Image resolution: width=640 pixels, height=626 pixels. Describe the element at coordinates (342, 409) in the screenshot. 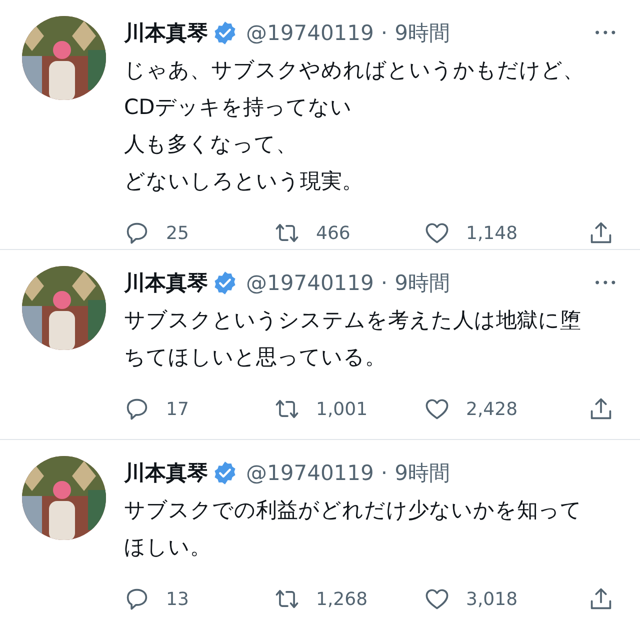

I see `retweet-count: 1,001` at that location.